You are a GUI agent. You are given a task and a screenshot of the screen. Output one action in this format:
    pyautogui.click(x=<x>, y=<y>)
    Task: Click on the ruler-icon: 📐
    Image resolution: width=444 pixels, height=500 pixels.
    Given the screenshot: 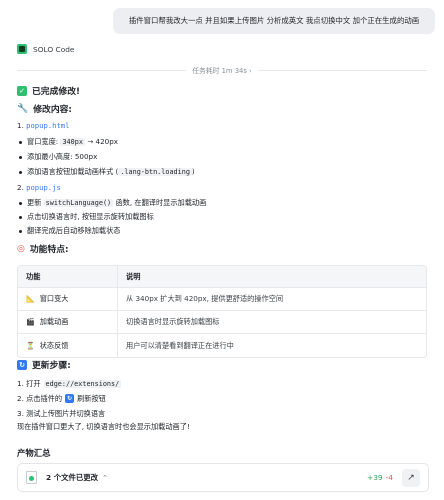 What is the action you would take?
    pyautogui.click(x=30, y=299)
    